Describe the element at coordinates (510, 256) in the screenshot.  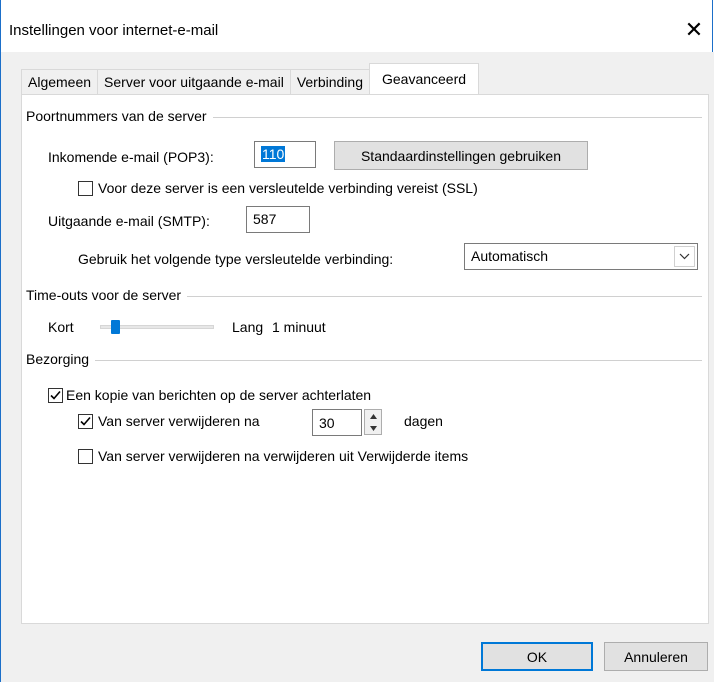
I see `encryption-type-value: Automatisch` at that location.